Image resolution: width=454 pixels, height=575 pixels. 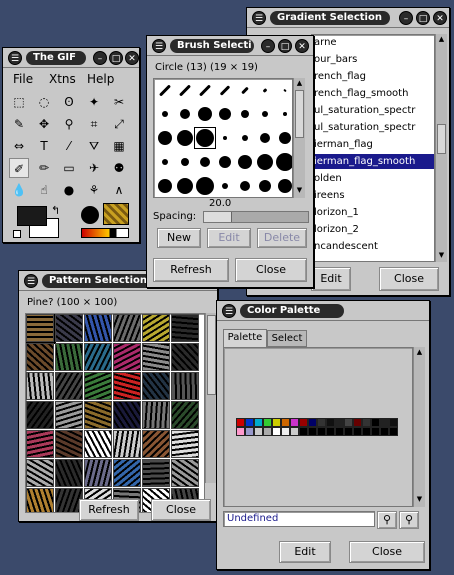 I want to click on menu-file: File, so click(x=23, y=79).